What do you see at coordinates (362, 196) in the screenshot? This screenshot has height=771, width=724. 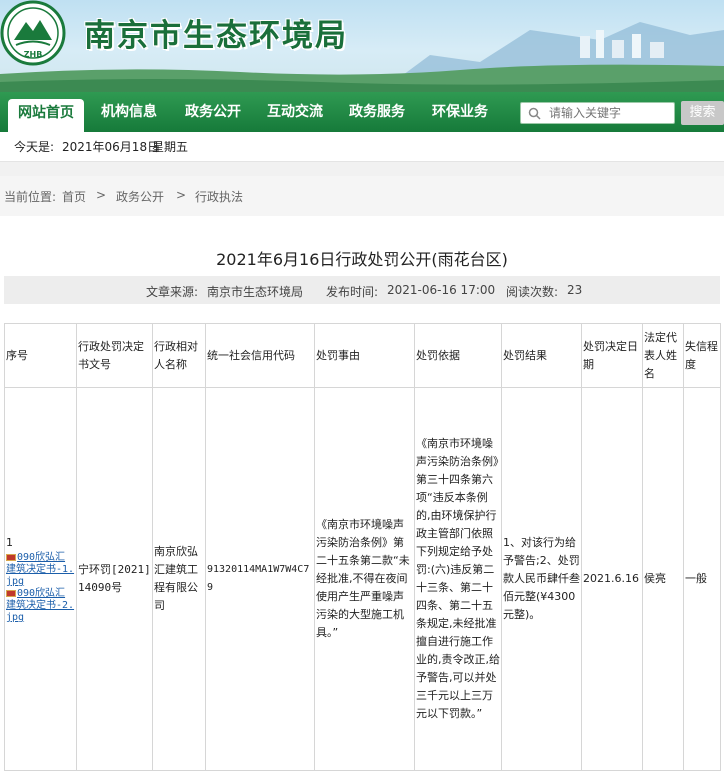 I see `breadcrumb: 当前位置: 首页 > 政务公开 > 行政执法` at bounding box center [362, 196].